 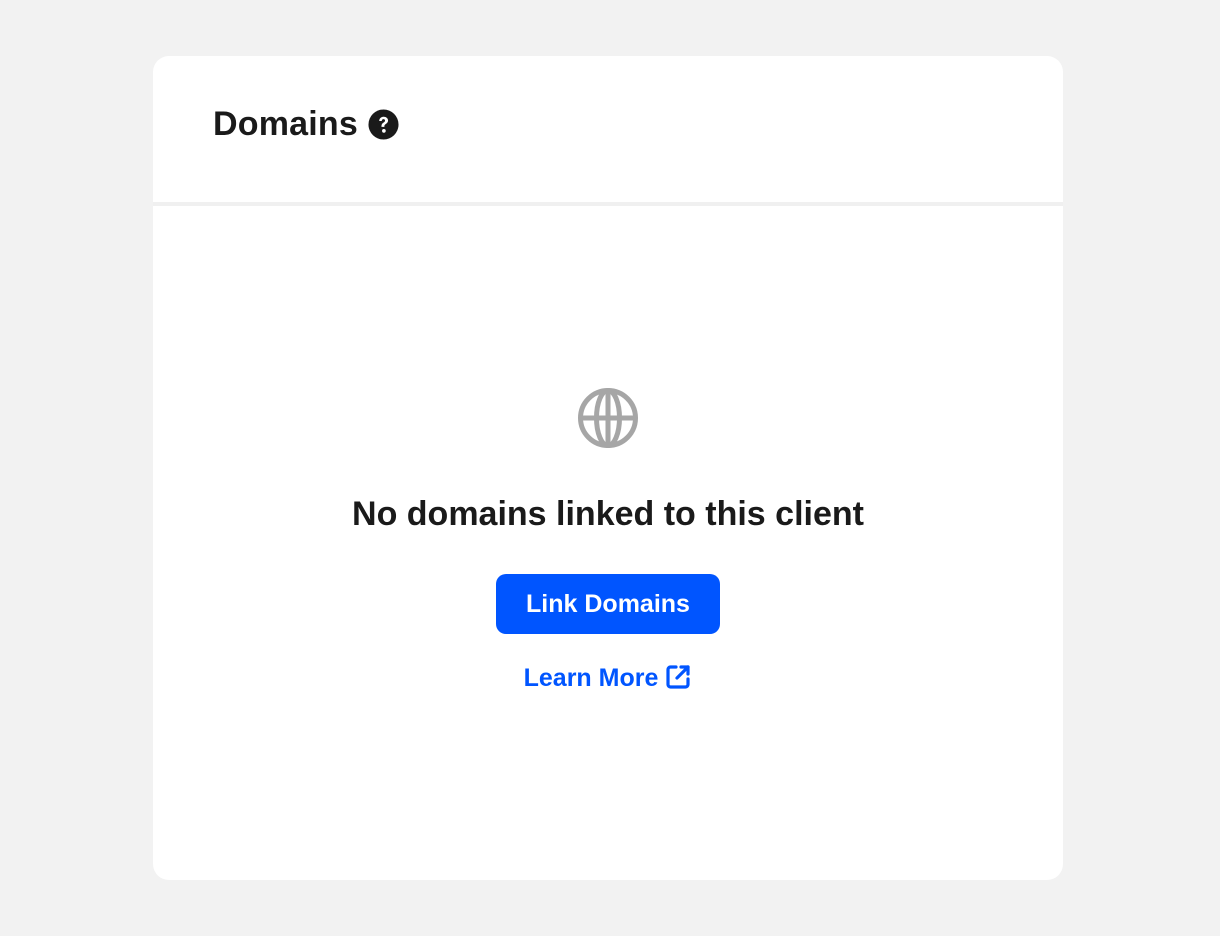 What do you see at coordinates (608, 604) in the screenshot?
I see `link-domains-button: Link Domains` at bounding box center [608, 604].